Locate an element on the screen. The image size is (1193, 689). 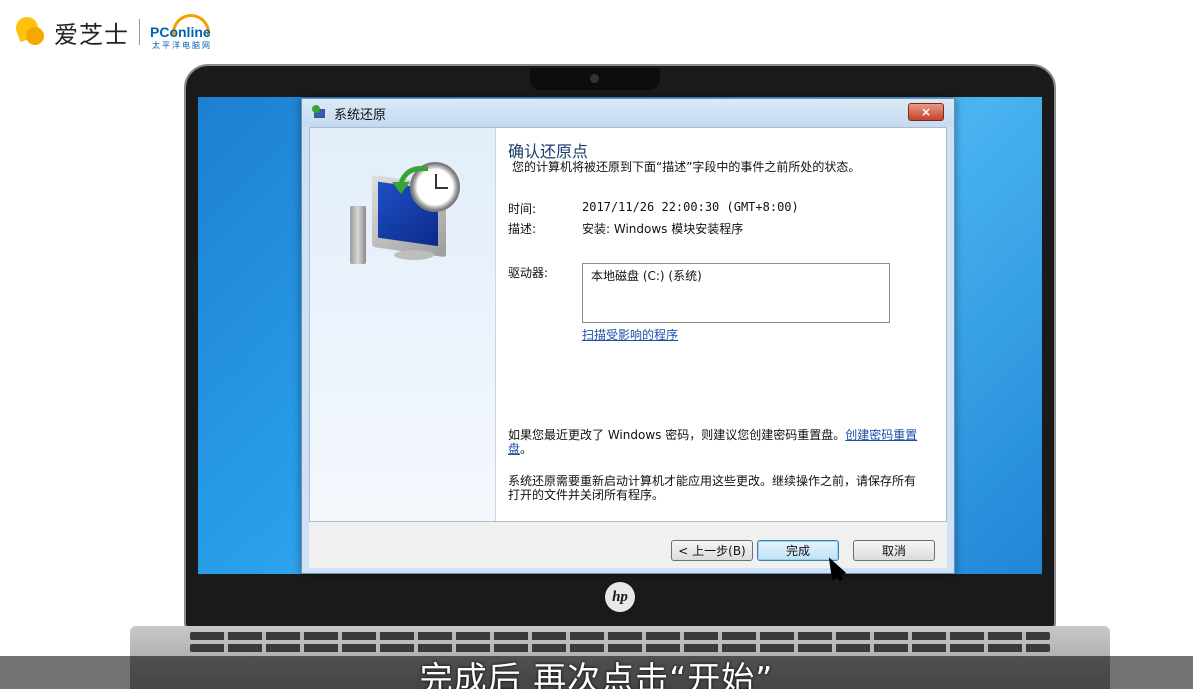
page-description: 您的计算机将被还原到下面“描述”字段中的事件之前所处的状态。 is located at coordinates (686, 167).